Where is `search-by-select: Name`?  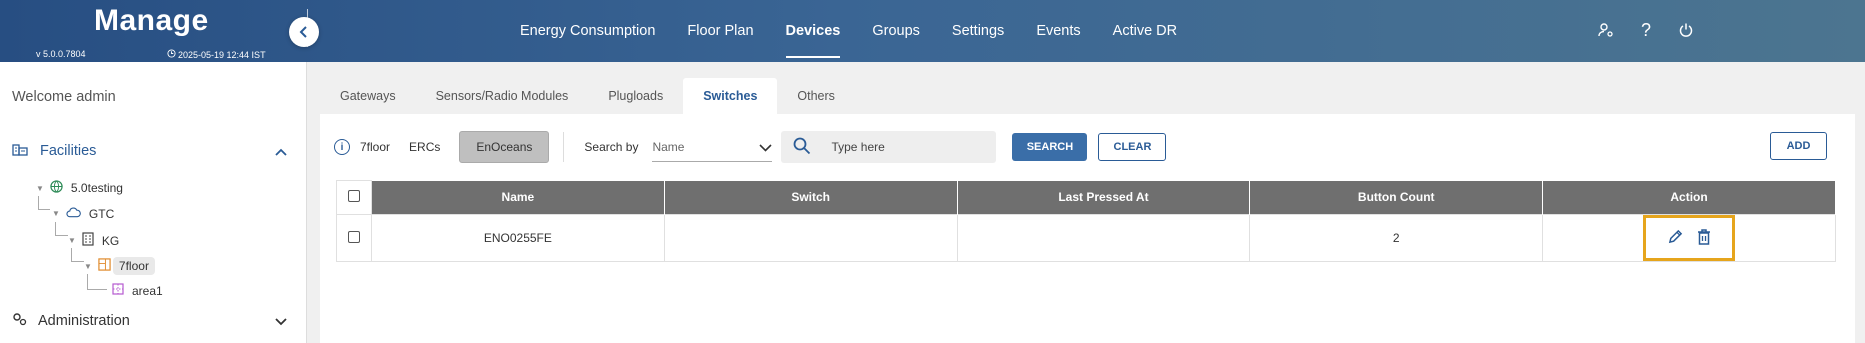 search-by-select: Name is located at coordinates (712, 147).